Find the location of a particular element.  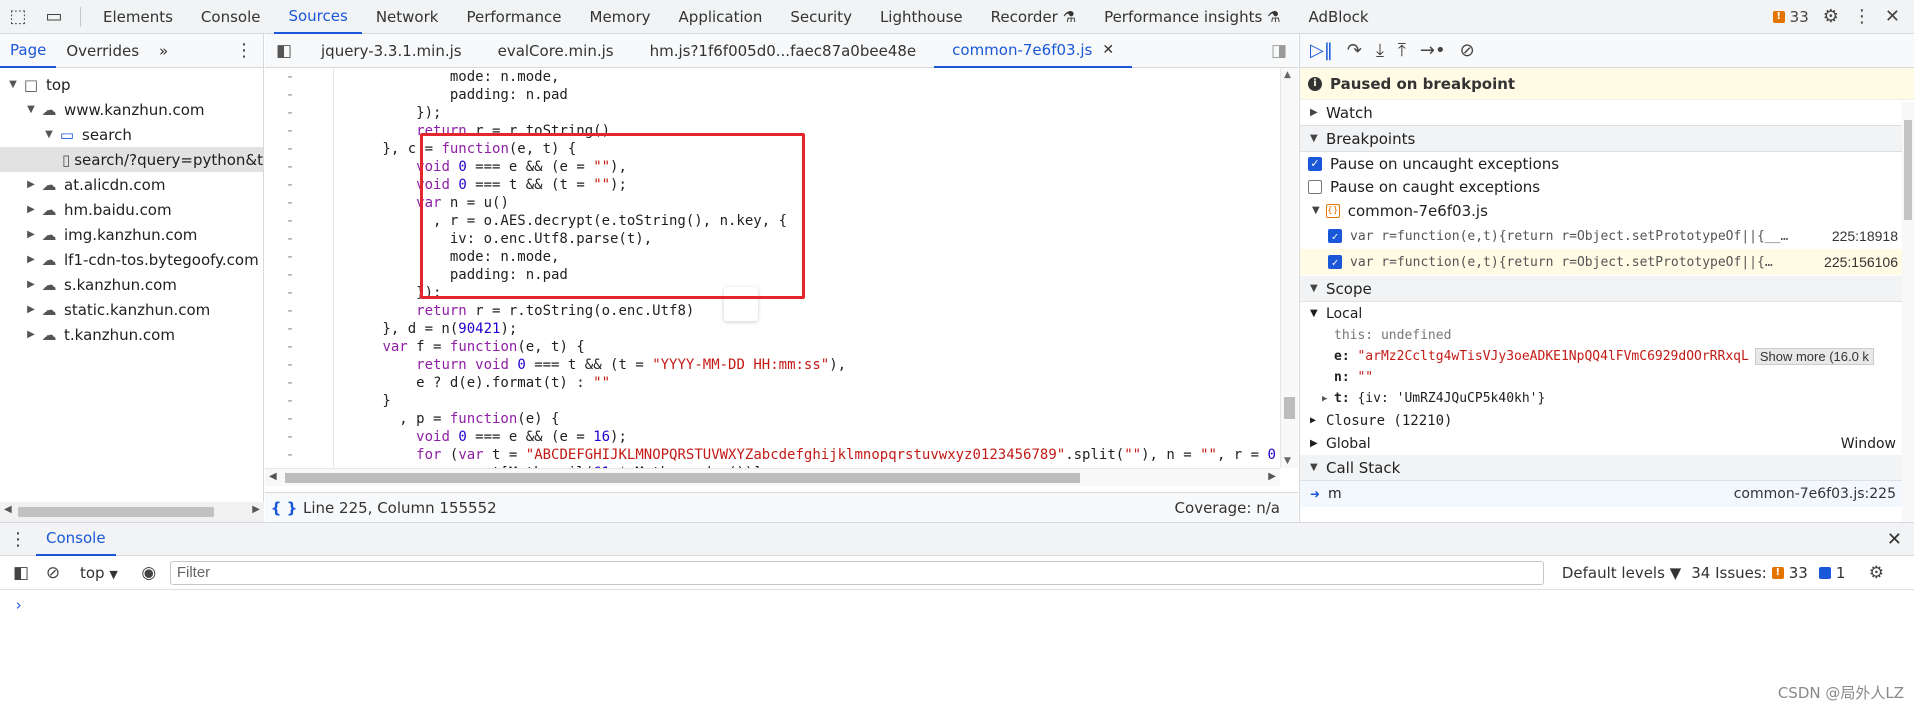

breakpoint-file-group: ▼ {} common-7e6f03.js is located at coordinates (1607, 210).